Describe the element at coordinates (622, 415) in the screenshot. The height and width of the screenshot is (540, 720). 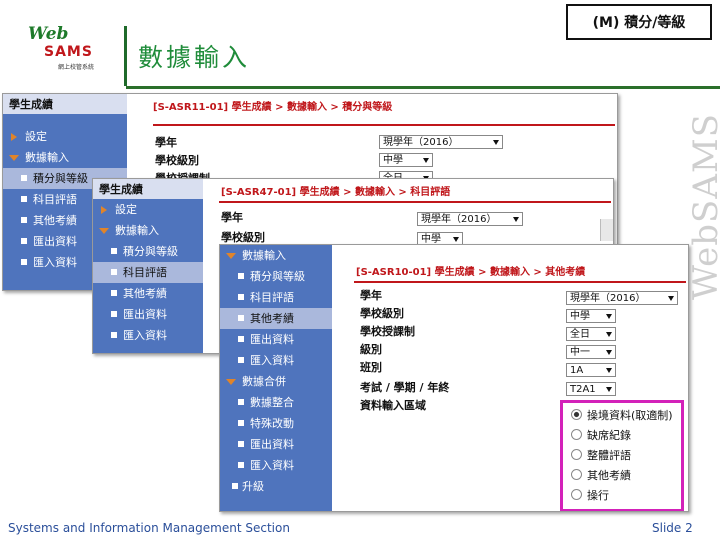
I see `radio-option-conduct: 操境資料(取適制)` at that location.